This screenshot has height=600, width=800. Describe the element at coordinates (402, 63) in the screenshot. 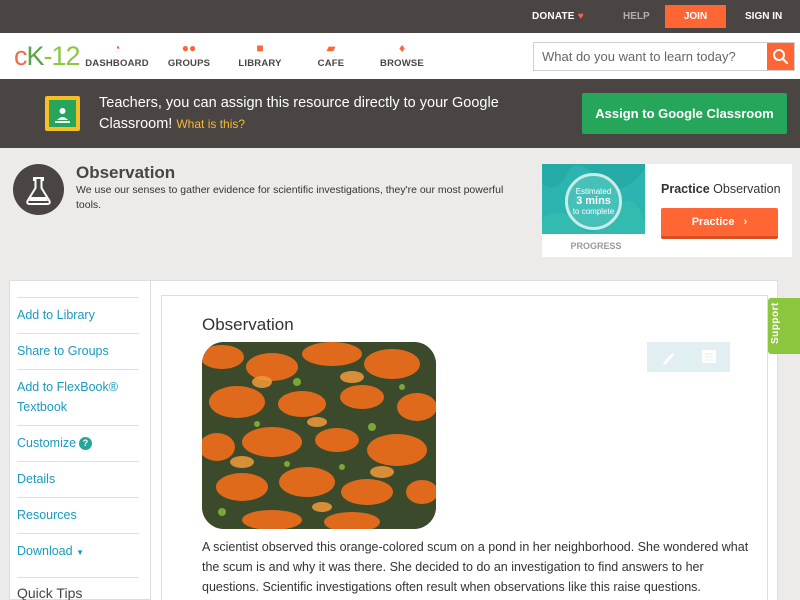

I see `nav-browse-label: BROWSE` at that location.